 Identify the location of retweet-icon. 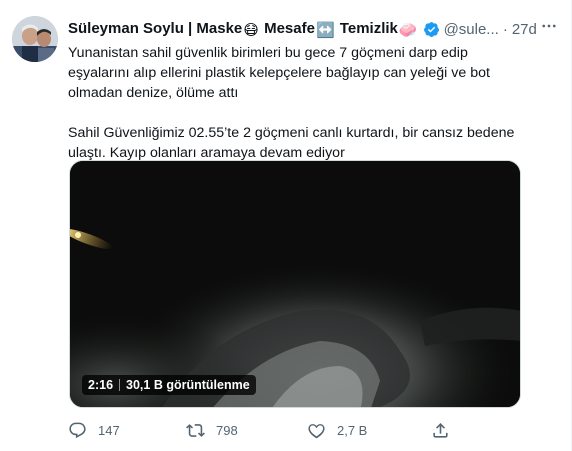
(195, 430).